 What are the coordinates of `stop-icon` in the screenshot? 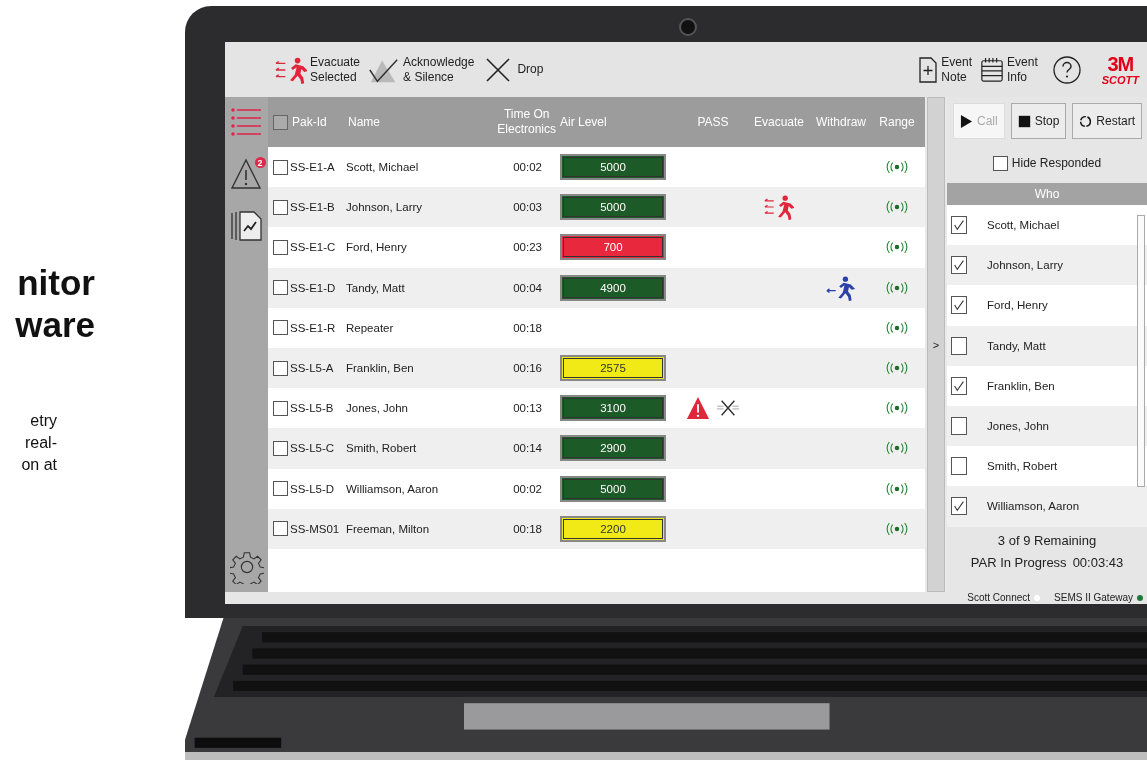 It's located at (1024, 121).